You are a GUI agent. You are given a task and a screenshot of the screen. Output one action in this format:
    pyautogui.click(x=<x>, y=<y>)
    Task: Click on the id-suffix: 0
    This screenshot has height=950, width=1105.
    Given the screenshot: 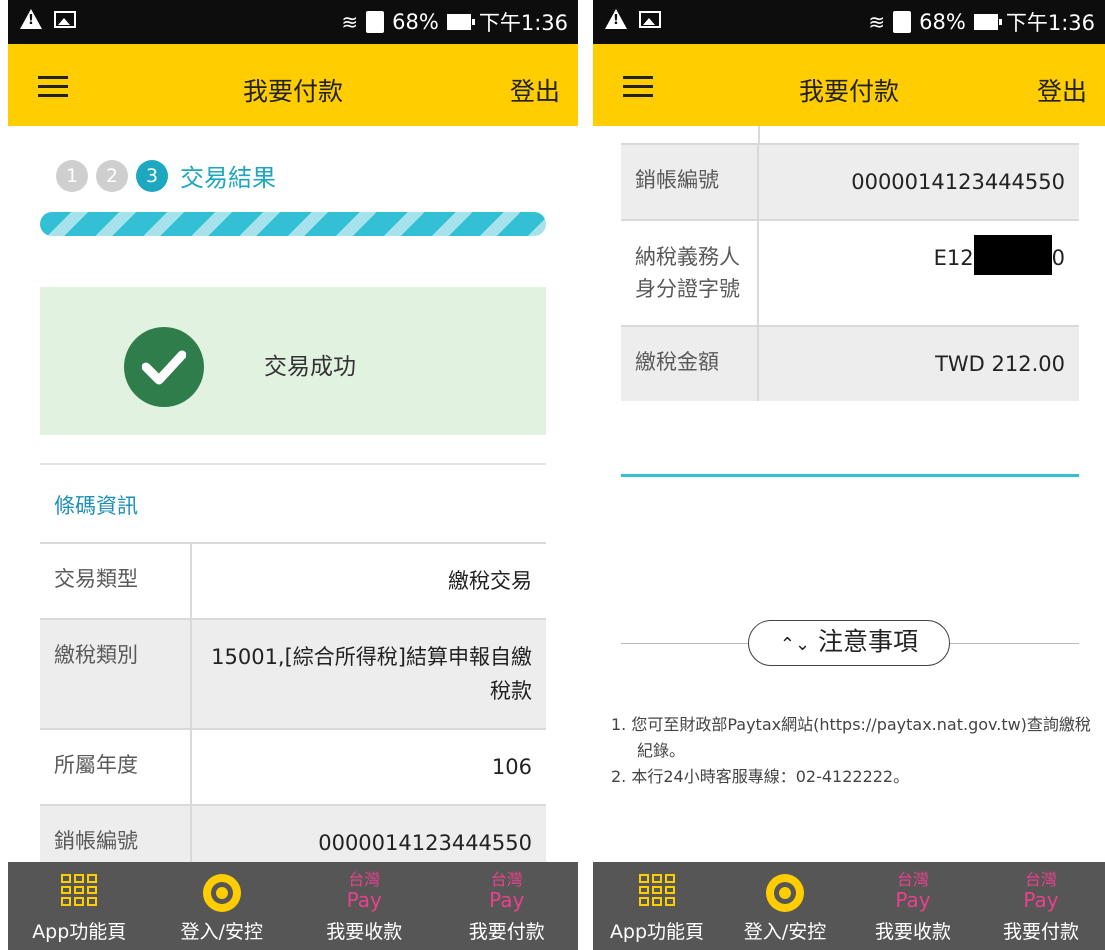 What is the action you would take?
    pyautogui.click(x=1058, y=258)
    